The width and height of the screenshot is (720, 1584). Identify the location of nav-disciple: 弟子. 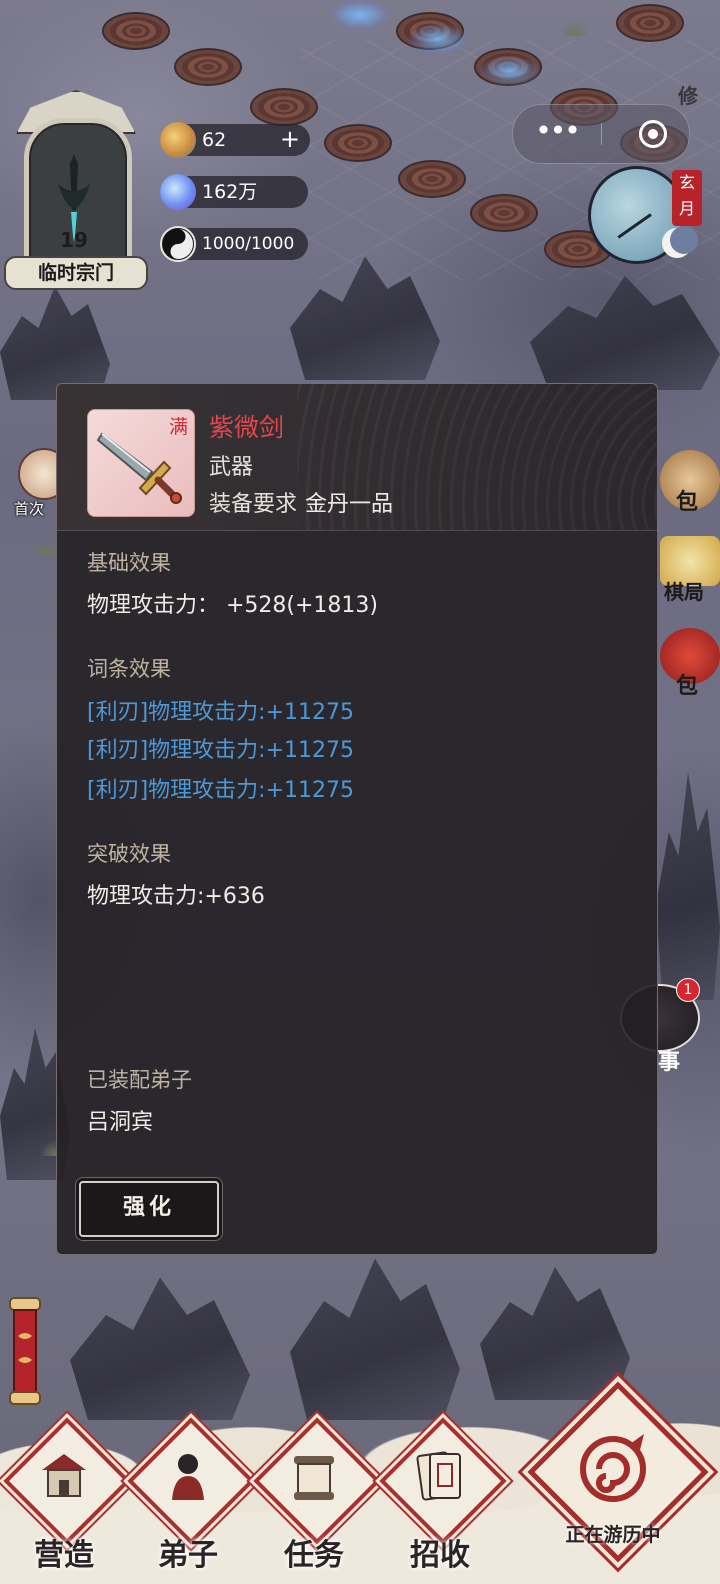
(191, 1495).